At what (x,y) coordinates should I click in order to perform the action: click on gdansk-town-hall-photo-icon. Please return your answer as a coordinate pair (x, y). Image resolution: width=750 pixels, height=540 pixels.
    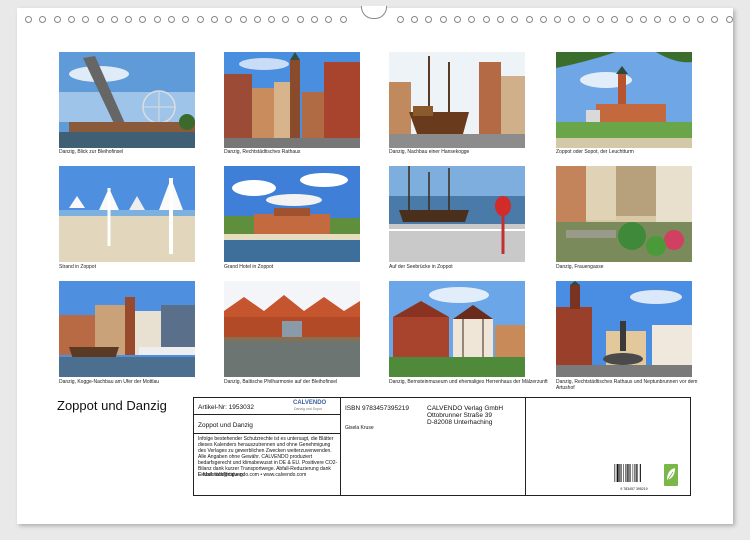
    Looking at the image, I should click on (292, 100).